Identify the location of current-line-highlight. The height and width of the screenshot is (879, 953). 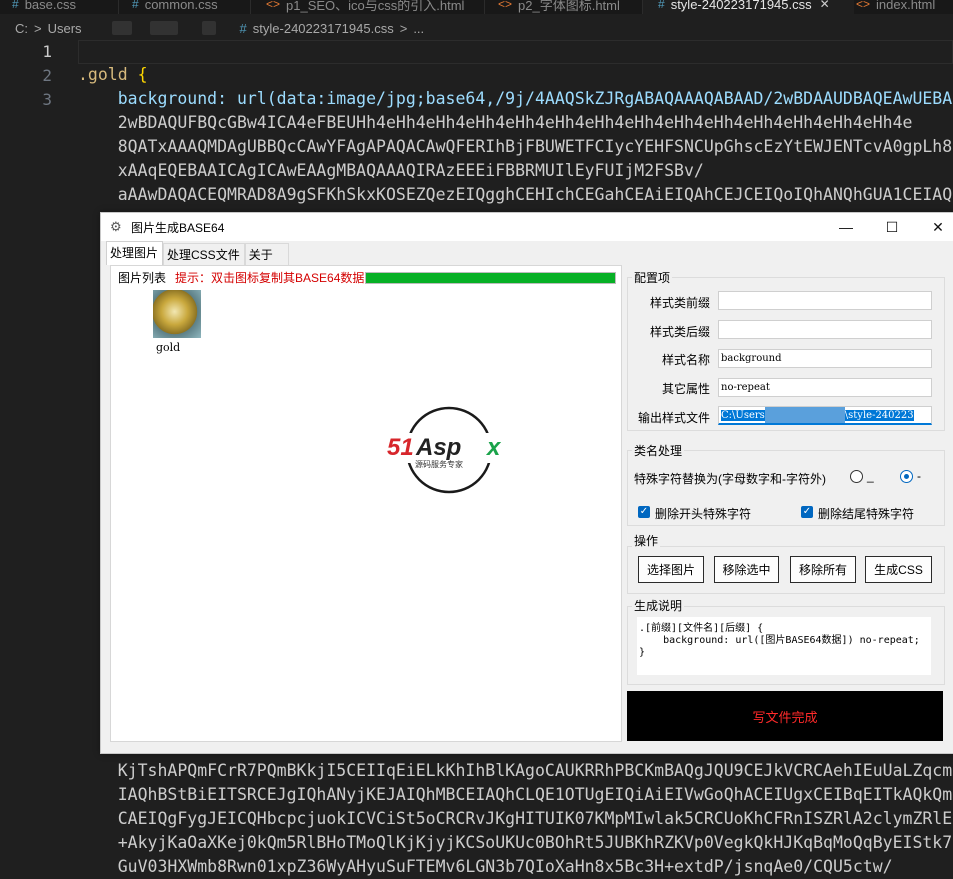
(515, 52).